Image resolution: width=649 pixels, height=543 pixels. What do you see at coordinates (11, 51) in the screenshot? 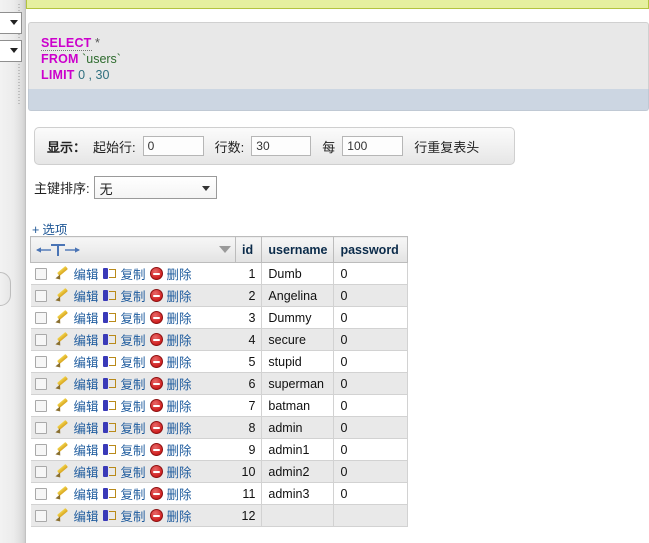
I see `sidebar-select-table` at bounding box center [11, 51].